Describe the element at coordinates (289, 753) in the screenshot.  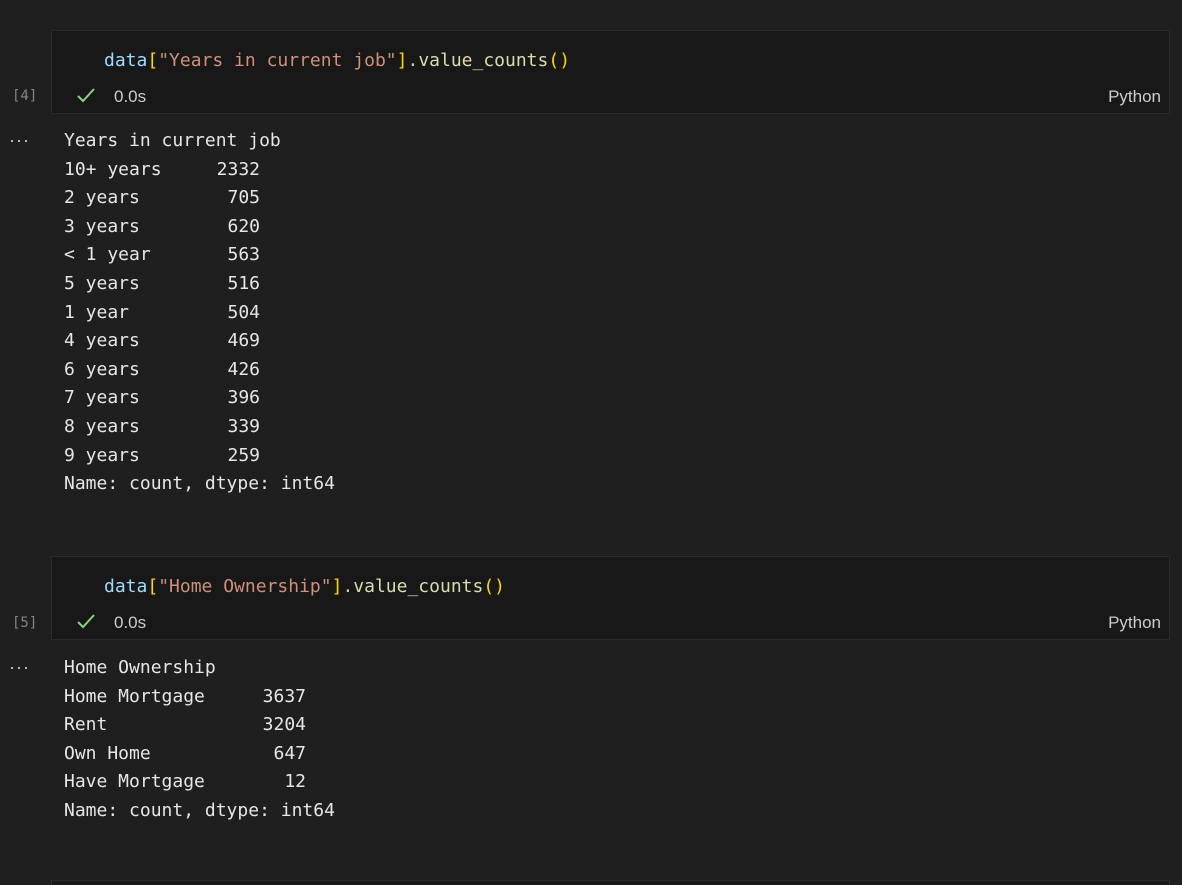
I see `output-row-value: 647` at that location.